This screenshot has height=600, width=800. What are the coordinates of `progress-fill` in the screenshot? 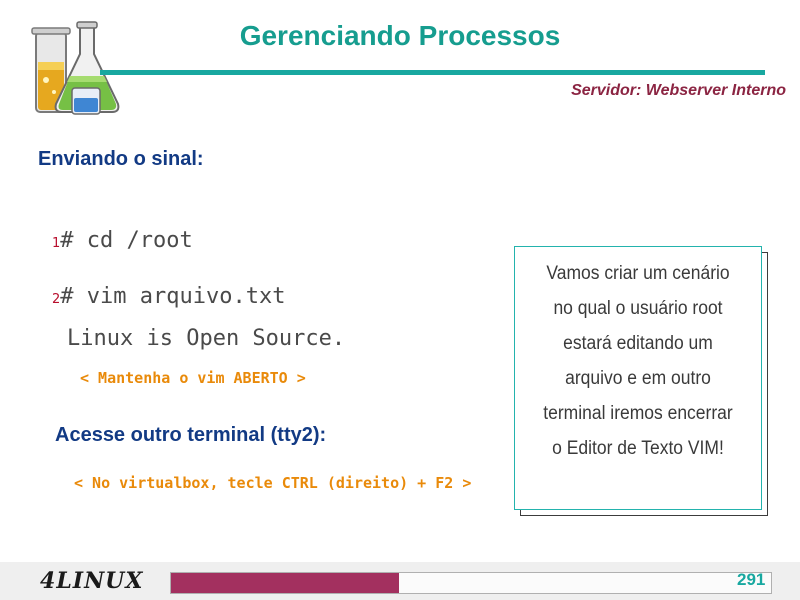 It's located at (285, 583).